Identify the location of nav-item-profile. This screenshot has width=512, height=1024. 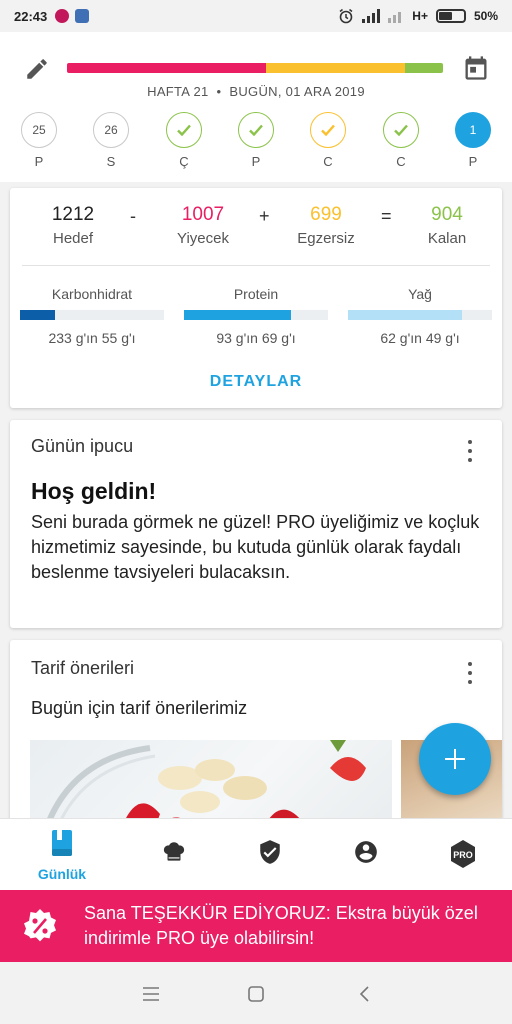
(366, 854).